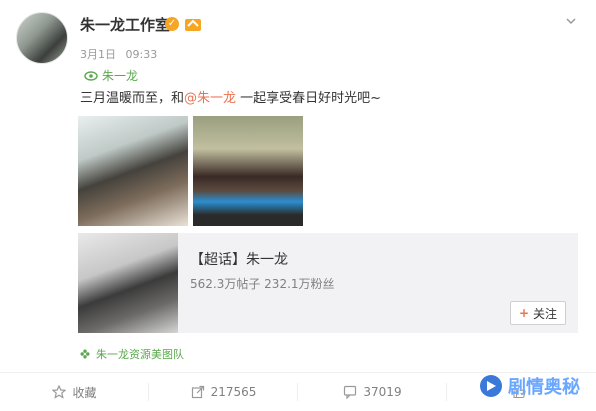 The width and height of the screenshot is (596, 411). What do you see at coordinates (140, 354) in the screenshot?
I see `post-source-label: 朱一龙资源美图队` at bounding box center [140, 354].